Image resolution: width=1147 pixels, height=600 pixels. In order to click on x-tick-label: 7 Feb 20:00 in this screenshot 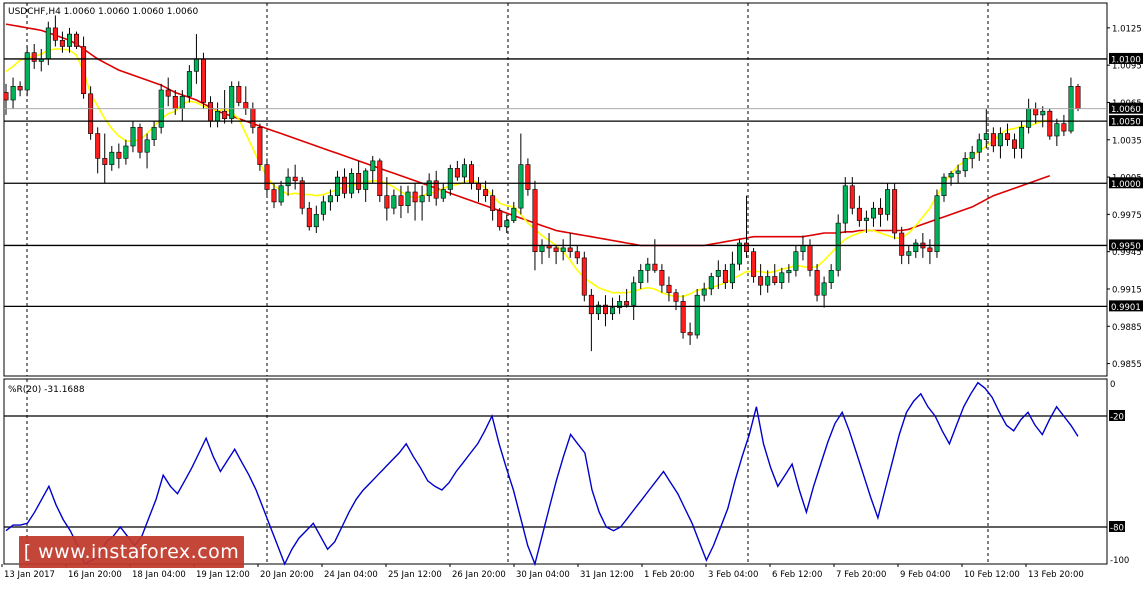, I will do `click(861, 575)`.